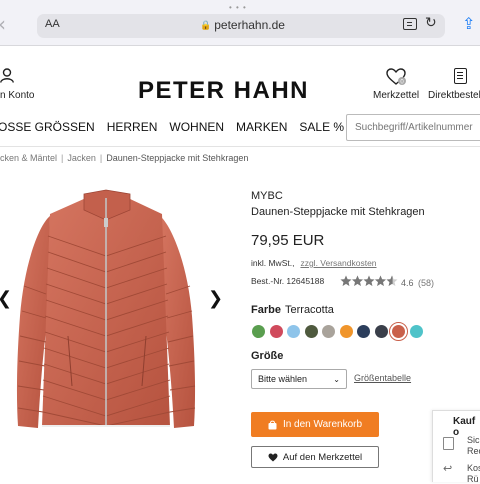 The width and height of the screenshot is (480, 484). I want to click on url-text: peterhahn.de, so click(249, 25).